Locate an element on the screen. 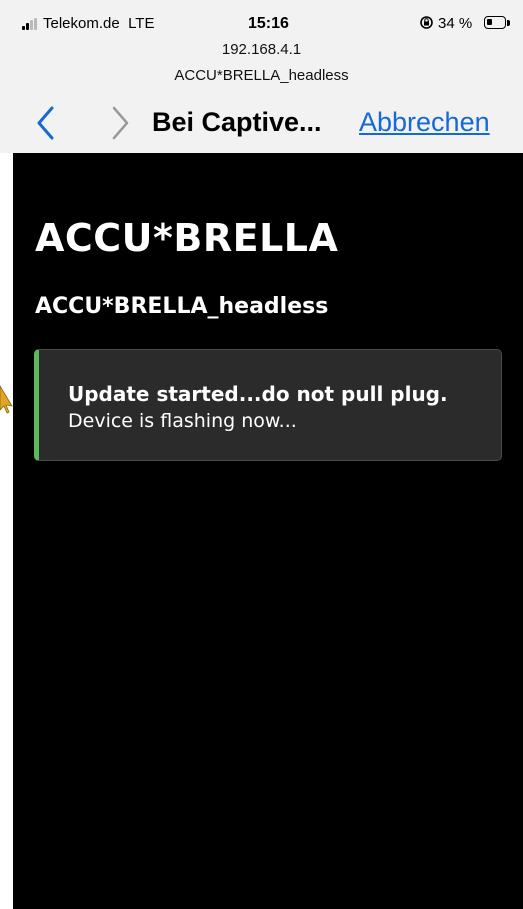 The width and height of the screenshot is (523, 909). chevron-left-icon is located at coordinates (45, 123).